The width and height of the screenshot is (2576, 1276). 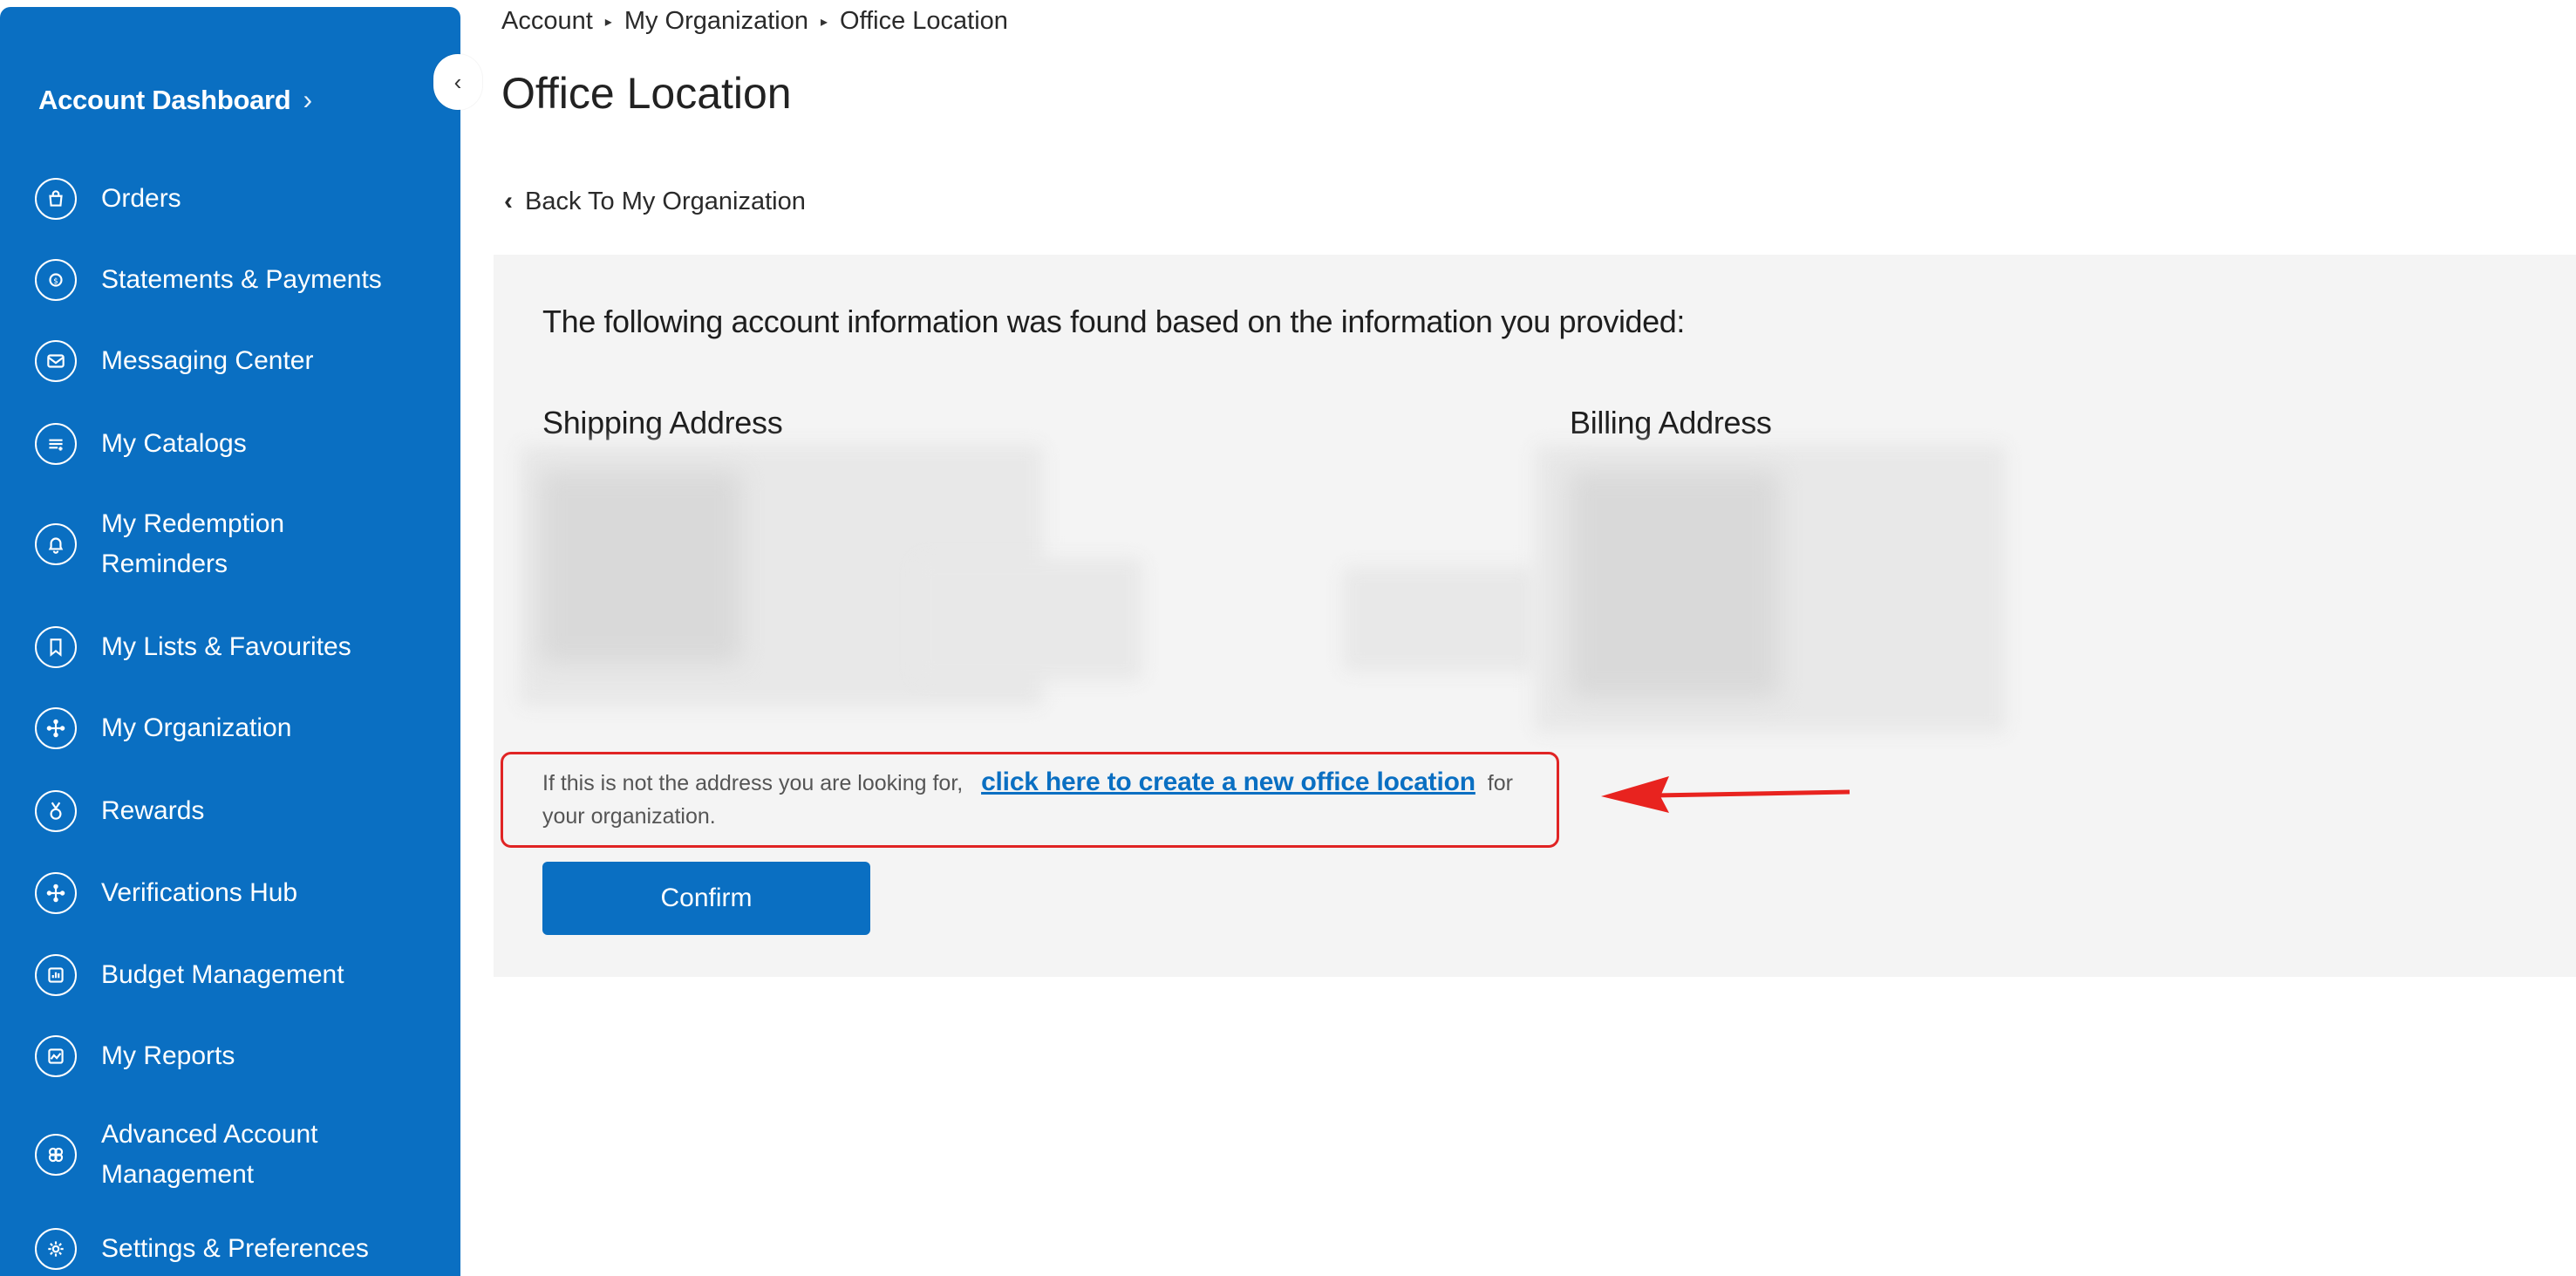 What do you see at coordinates (662, 422) in the screenshot?
I see `shipping-address-heading: Shipping Address` at bounding box center [662, 422].